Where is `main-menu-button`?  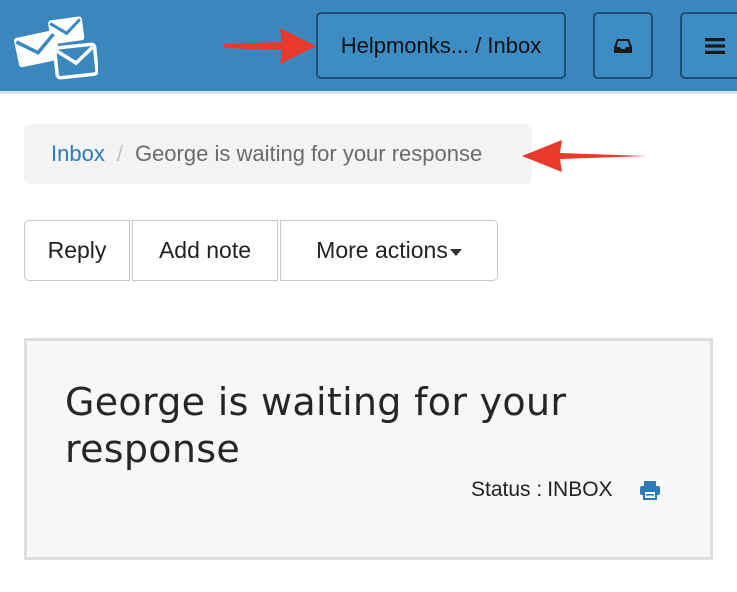 main-menu-button is located at coordinates (708, 45).